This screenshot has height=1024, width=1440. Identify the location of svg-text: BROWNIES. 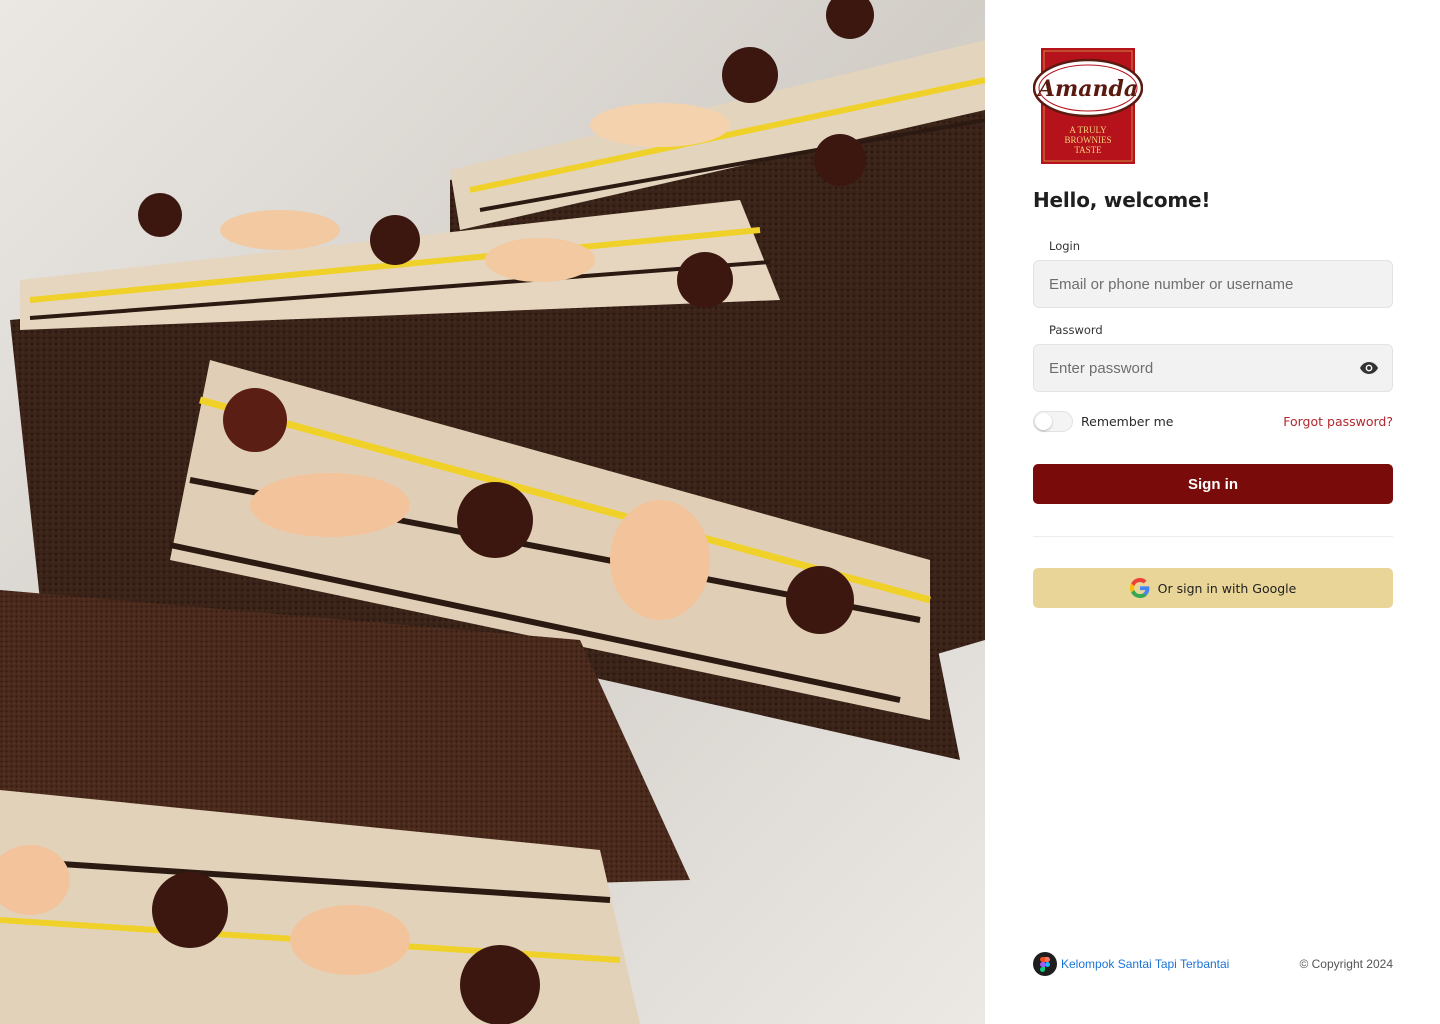
(1088, 140).